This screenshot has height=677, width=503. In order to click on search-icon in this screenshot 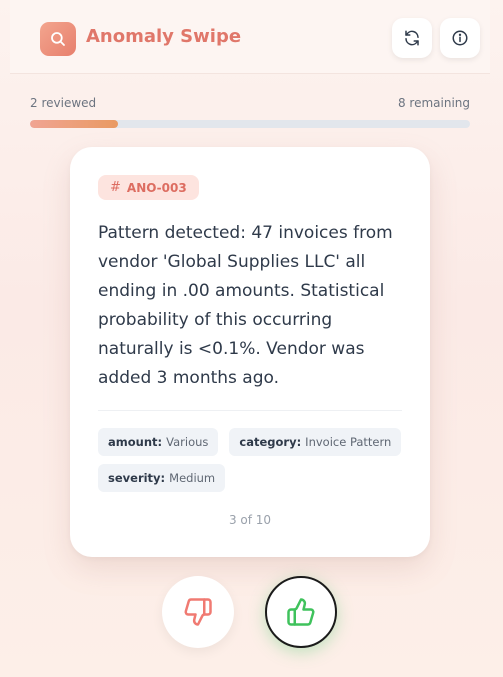, I will do `click(58, 39)`.